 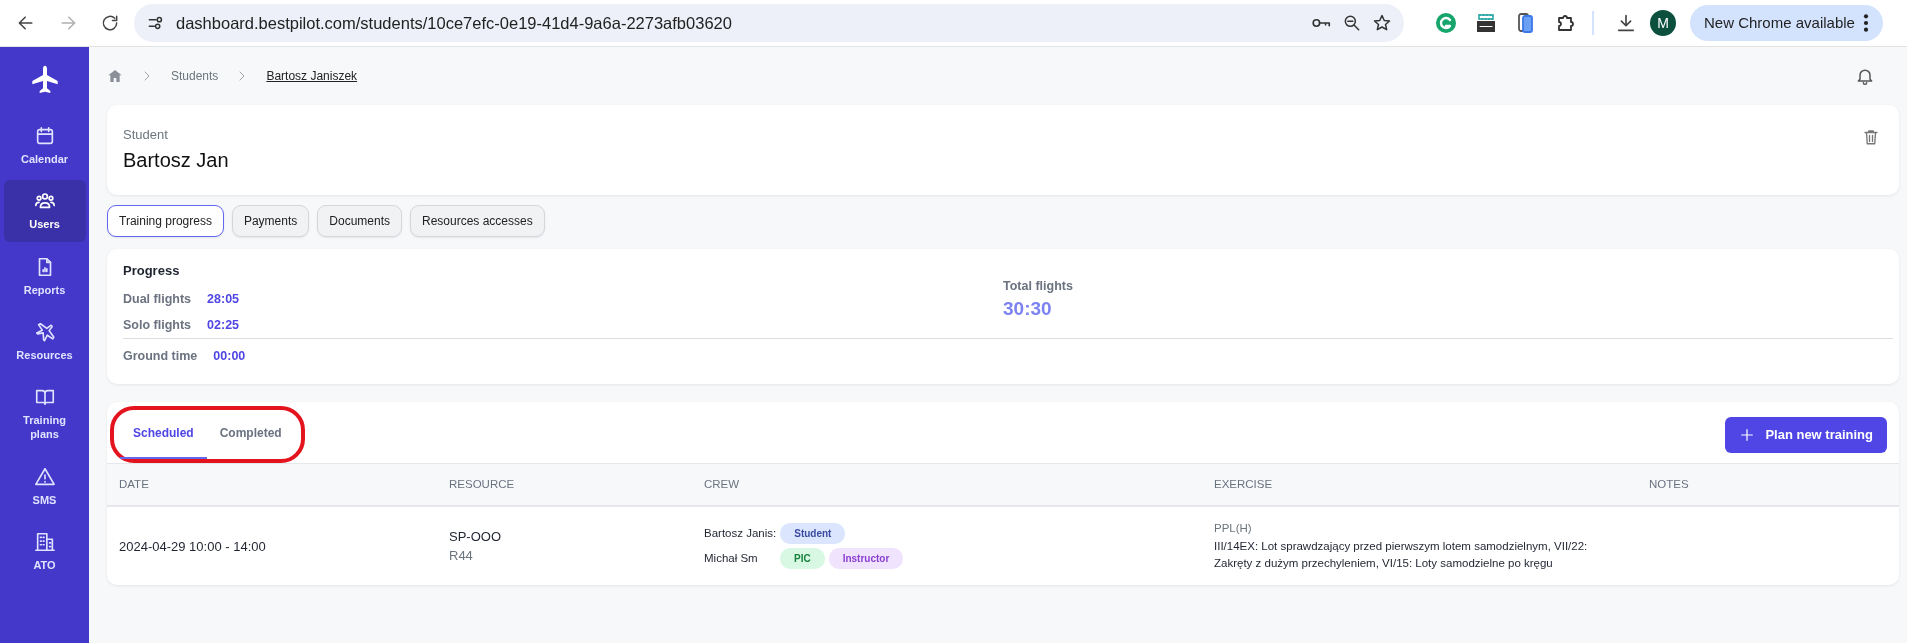 What do you see at coordinates (813, 534) in the screenshot?
I see `role-tag: Student` at bounding box center [813, 534].